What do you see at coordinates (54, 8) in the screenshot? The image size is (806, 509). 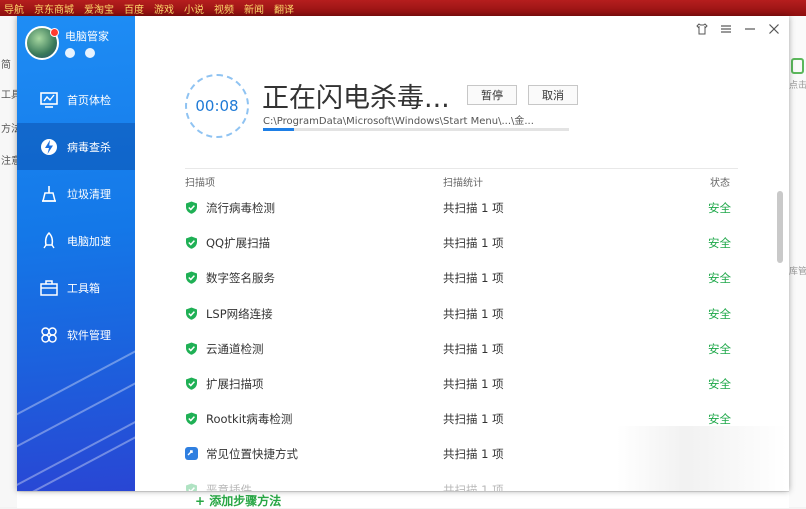 I see `bookmark-item: 京东商城` at bounding box center [54, 8].